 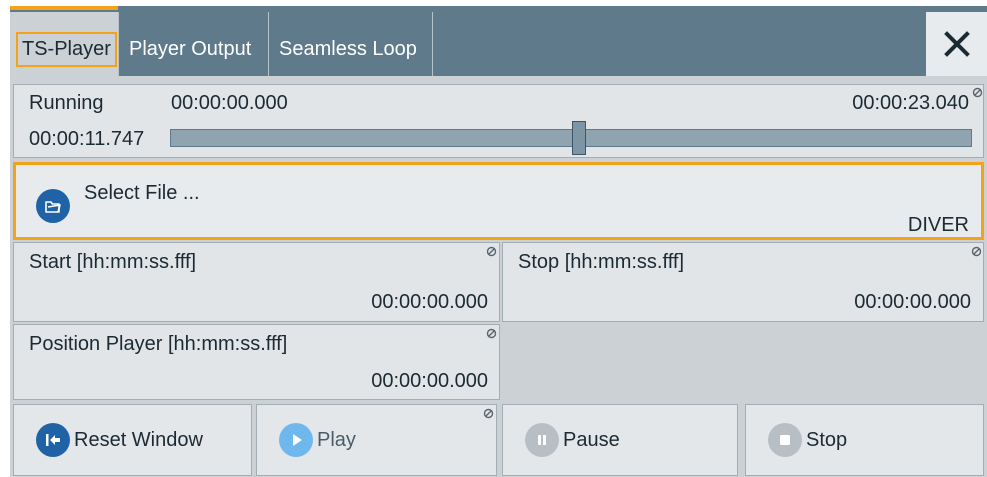 I want to click on active-tab-indicator, so click(x=64, y=8).